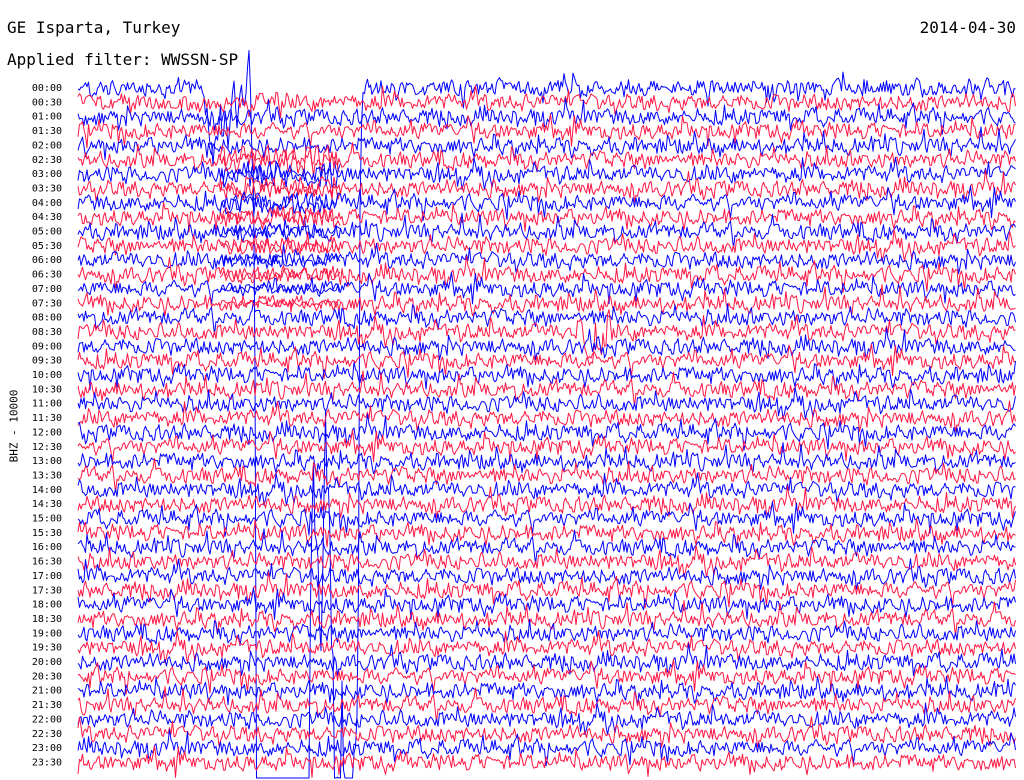  Describe the element at coordinates (47, 562) in the screenshot. I see `row-label: 16:30` at that location.